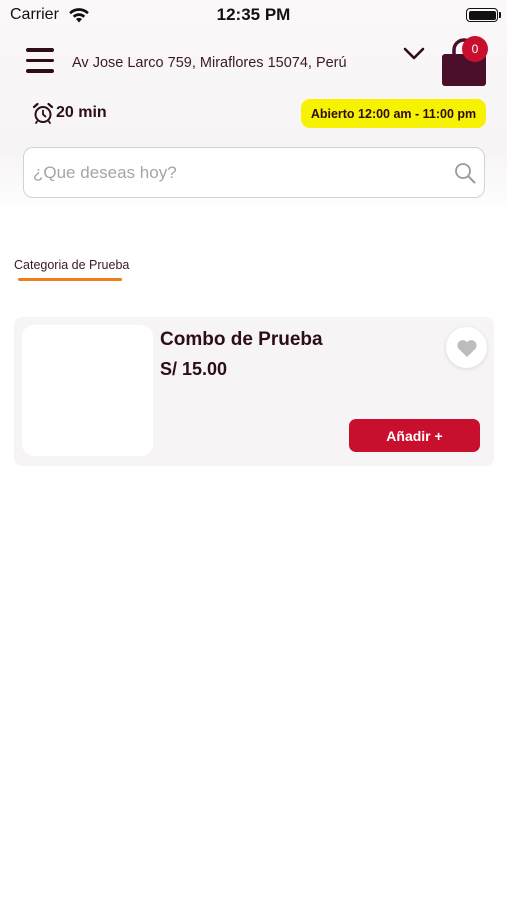  I want to click on add-to-cart-button: Añadir +, so click(414, 435).